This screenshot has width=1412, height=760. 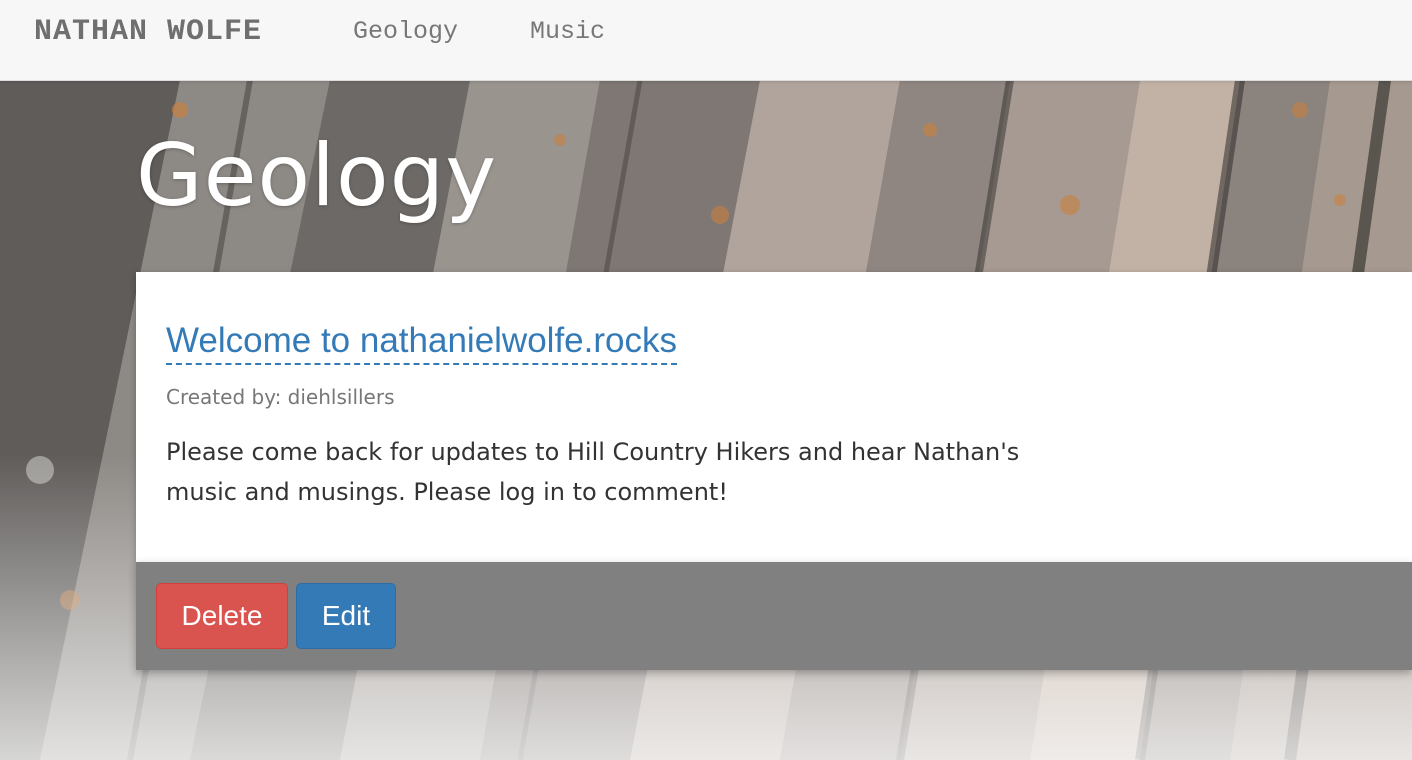 What do you see at coordinates (774, 616) in the screenshot?
I see `post-action-bar: Delete Edit` at bounding box center [774, 616].